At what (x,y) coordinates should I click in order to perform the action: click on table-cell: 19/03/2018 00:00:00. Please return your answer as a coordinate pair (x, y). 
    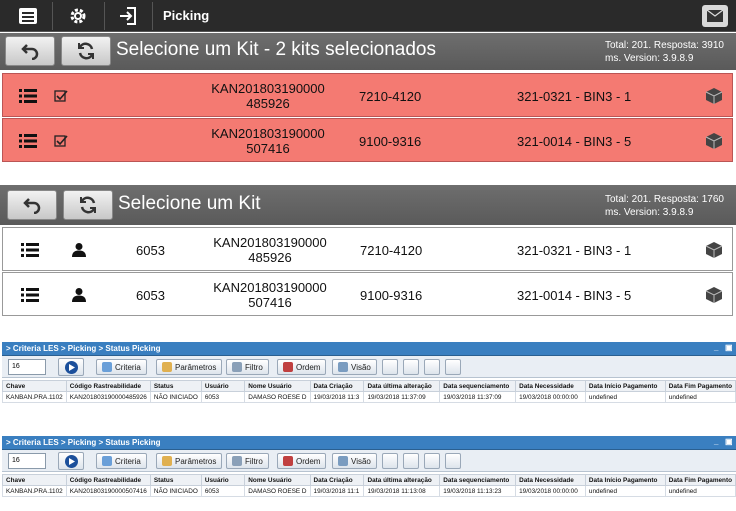
    Looking at the image, I should click on (550, 491).